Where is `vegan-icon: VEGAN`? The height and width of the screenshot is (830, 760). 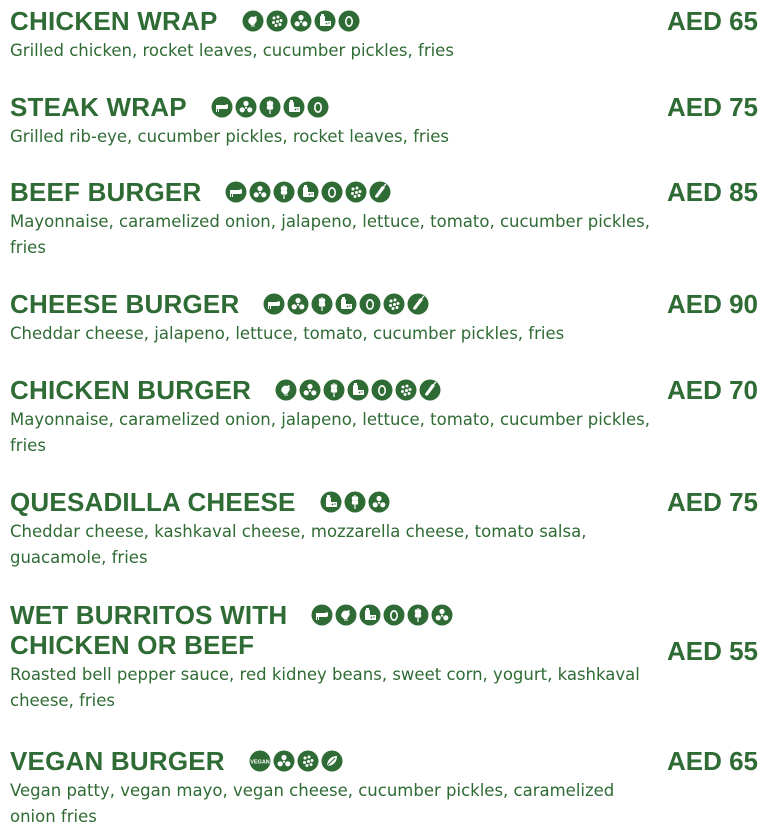
vegan-icon: VEGAN is located at coordinates (260, 761).